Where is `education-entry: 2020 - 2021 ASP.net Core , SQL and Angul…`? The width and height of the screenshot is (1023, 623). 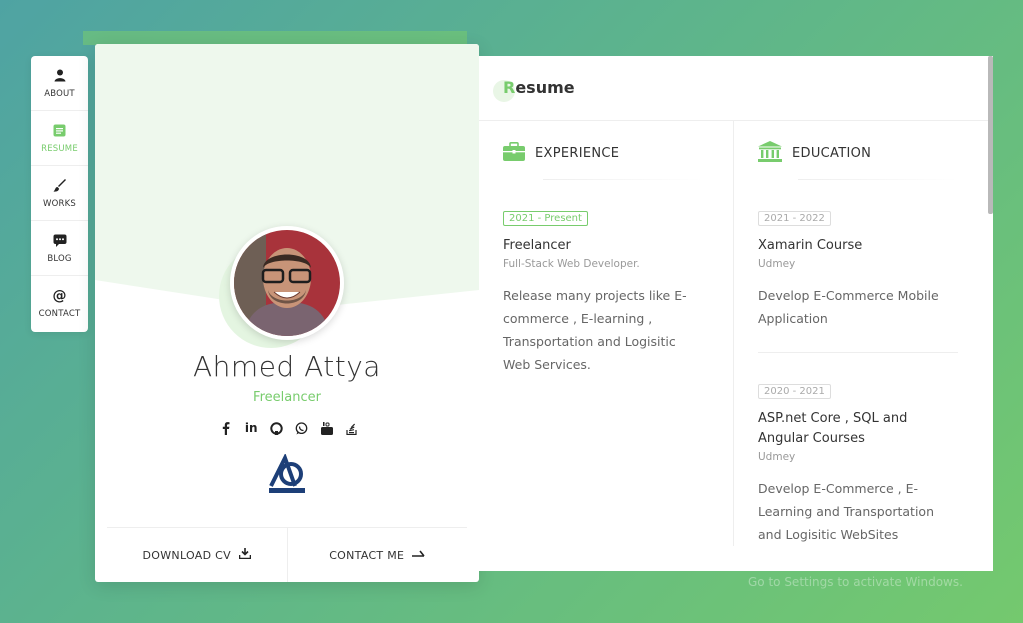 education-entry: 2020 - 2021 ASP.net Core , SQL and Angul… is located at coordinates (873, 462).